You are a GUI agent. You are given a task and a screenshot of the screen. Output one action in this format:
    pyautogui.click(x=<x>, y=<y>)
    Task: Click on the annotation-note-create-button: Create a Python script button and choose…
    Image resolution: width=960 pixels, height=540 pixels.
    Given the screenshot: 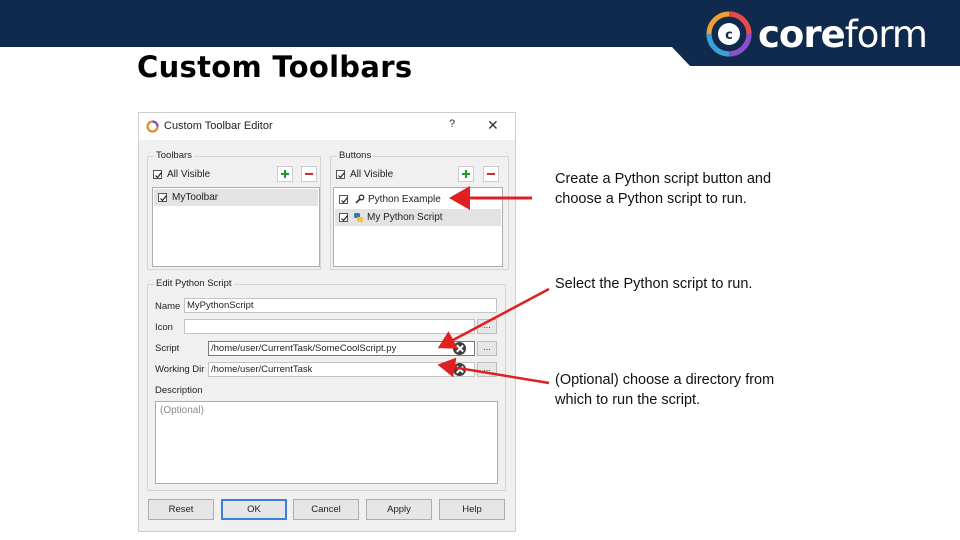 What is the action you would take?
    pyautogui.click(x=663, y=189)
    